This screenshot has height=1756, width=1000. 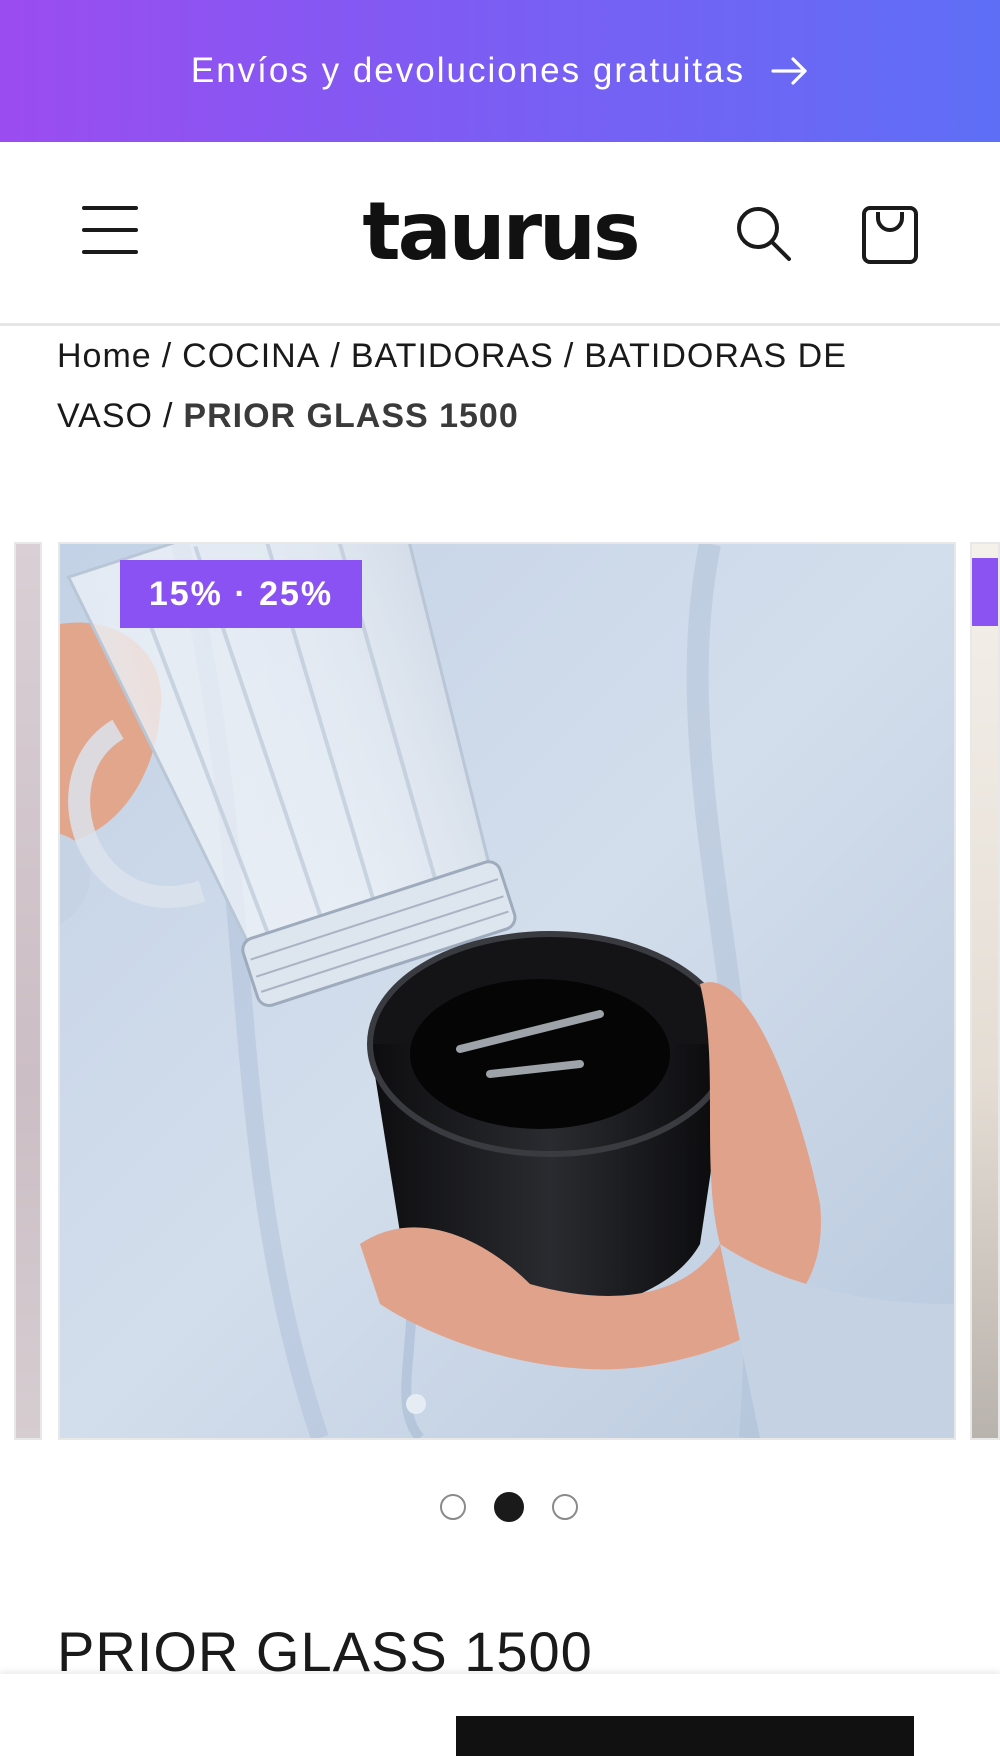 What do you see at coordinates (890, 234) in the screenshot?
I see `shopping-bag-icon` at bounding box center [890, 234].